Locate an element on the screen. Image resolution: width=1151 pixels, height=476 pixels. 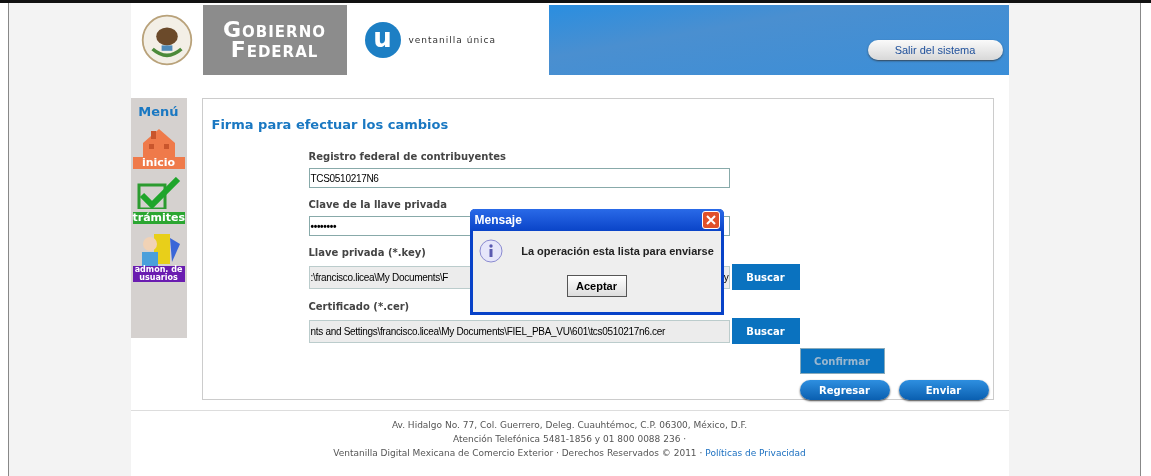
info-icon is located at coordinates (491, 251).